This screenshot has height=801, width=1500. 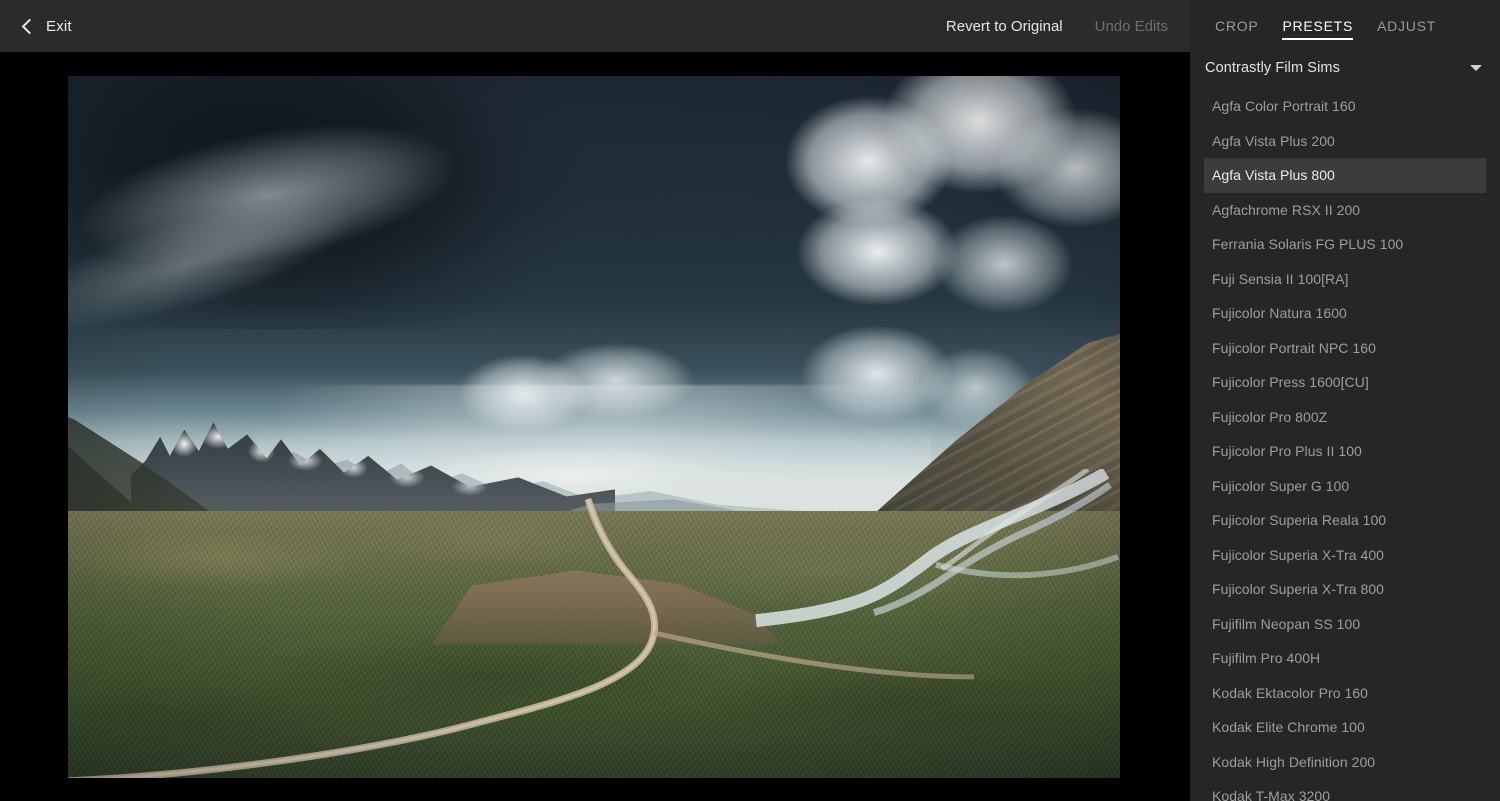 I want to click on preset-group-header: Contrastly Film Sims, so click(x=1345, y=68).